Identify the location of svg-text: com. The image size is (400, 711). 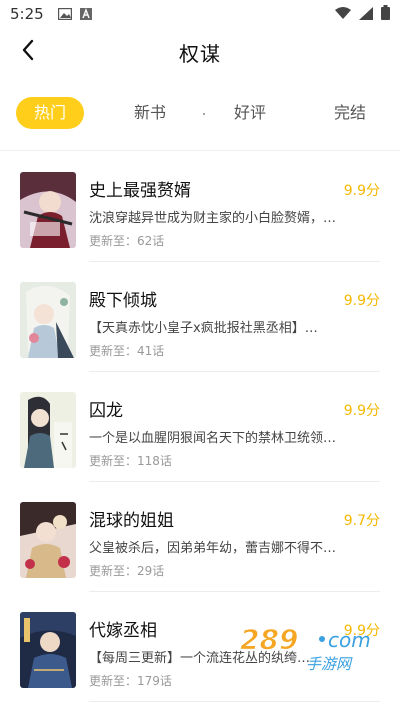
(349, 640).